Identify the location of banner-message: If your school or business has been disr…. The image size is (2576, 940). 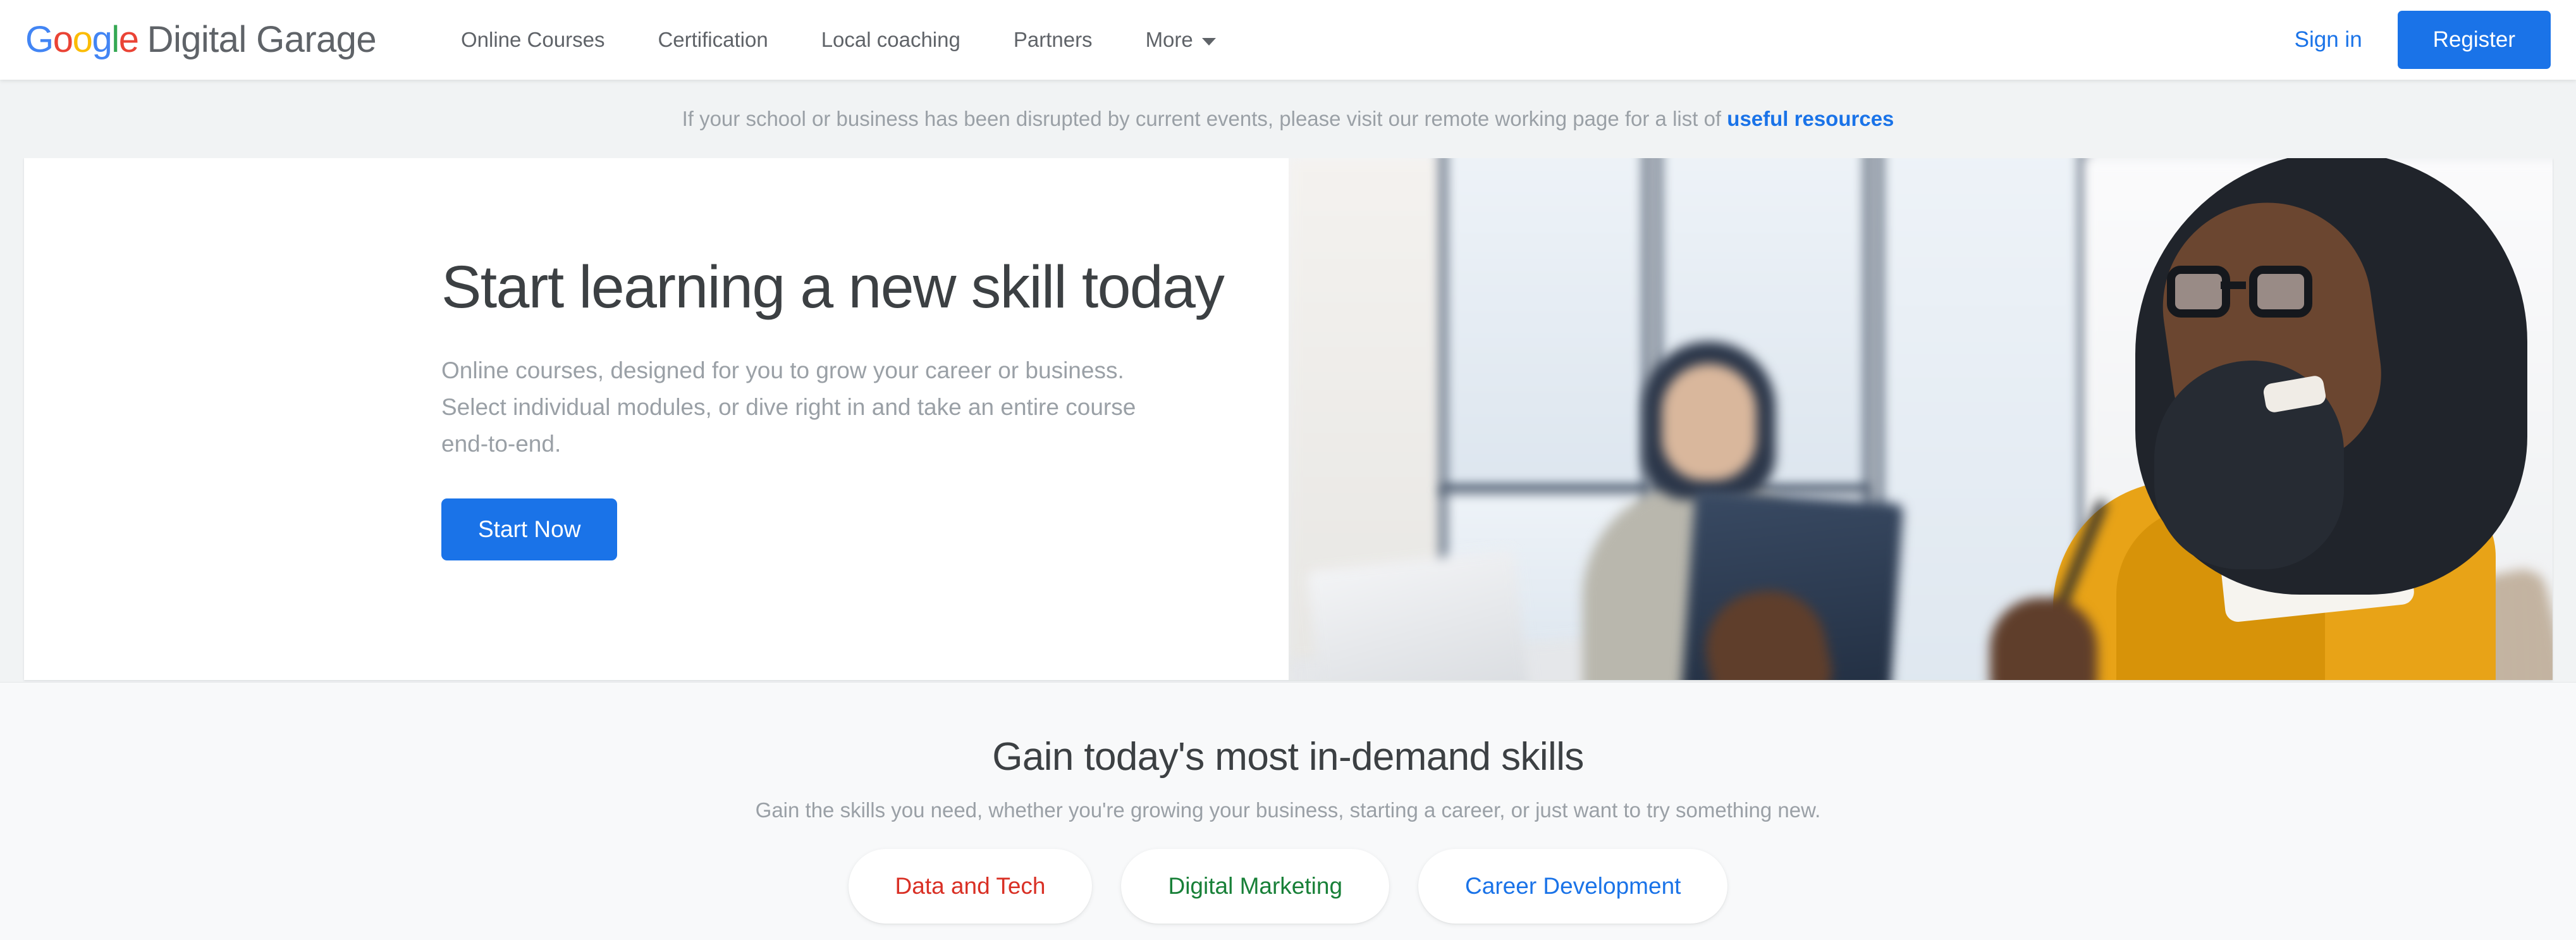
(1288, 119).